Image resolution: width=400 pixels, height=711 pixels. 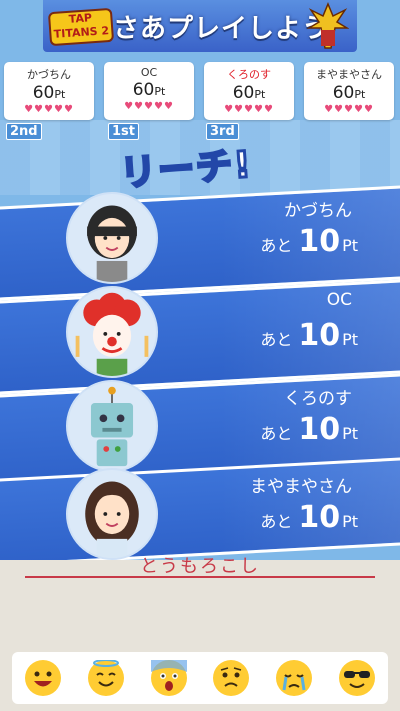 What do you see at coordinates (200, 513) in the screenshot?
I see `player-row-mayamaya: まやまやさん あと 10 Pt` at bounding box center [200, 513].